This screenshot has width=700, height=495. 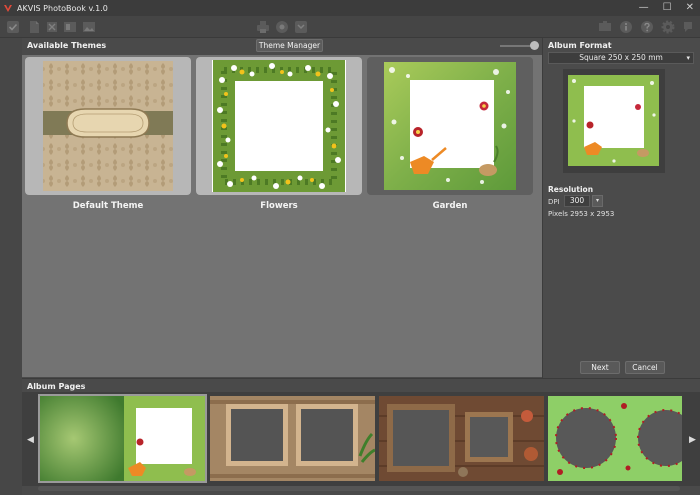 I want to click on album-pages-scrollbar, so click(x=359, y=488).